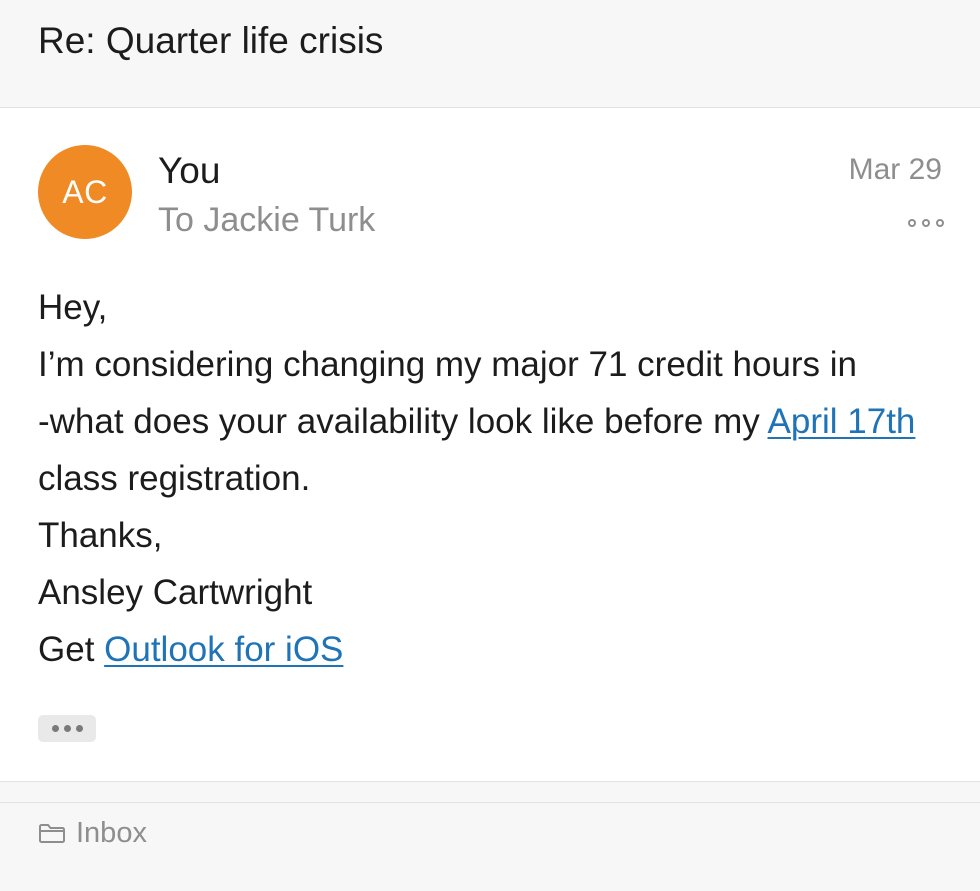  I want to click on section-divider, so click(490, 792).